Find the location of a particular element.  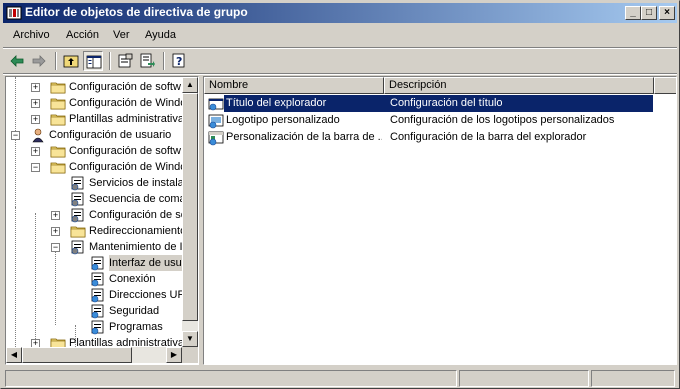

help-button: ? is located at coordinates (179, 61).